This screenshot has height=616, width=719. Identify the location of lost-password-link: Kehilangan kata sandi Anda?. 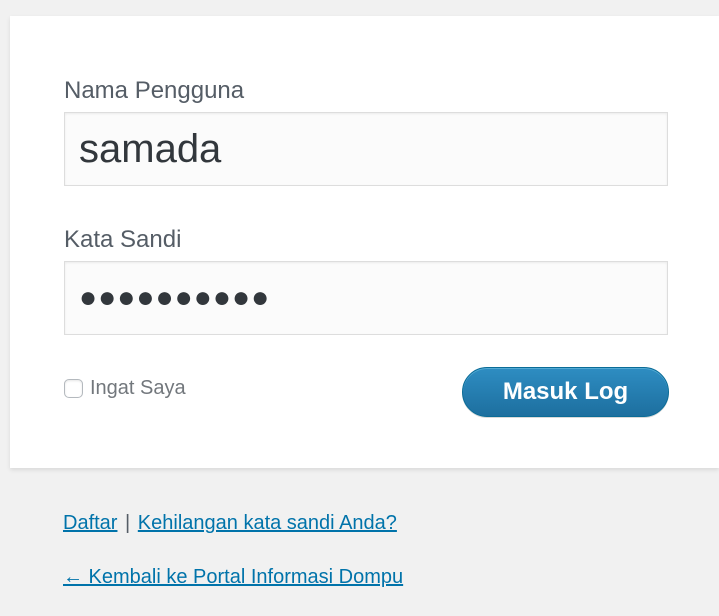
(267, 523).